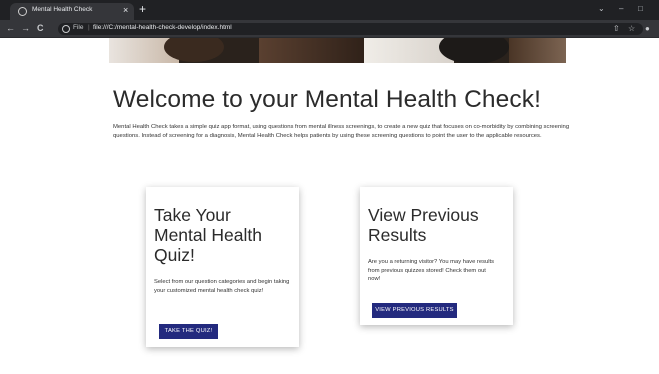  Describe the element at coordinates (10, 28) in the screenshot. I see `back-arrow-icon: ←` at that location.